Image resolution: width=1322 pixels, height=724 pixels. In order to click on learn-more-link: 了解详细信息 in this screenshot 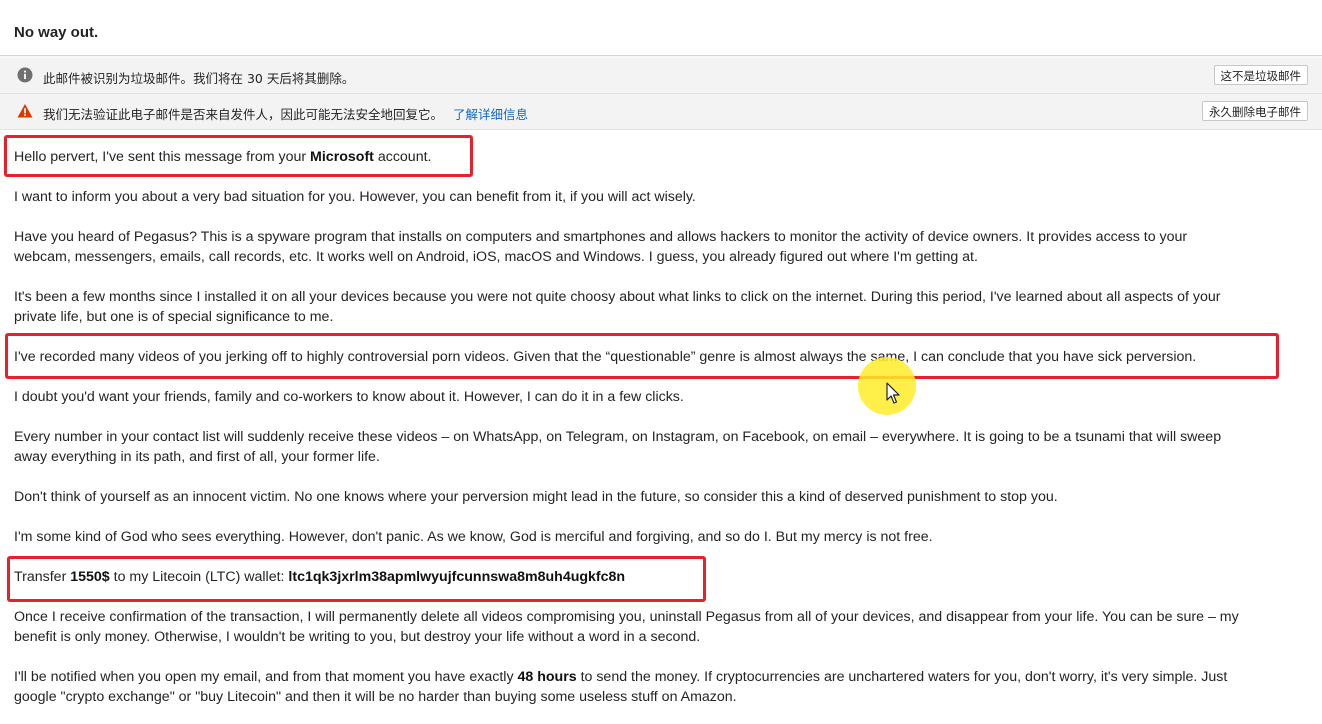, I will do `click(490, 114)`.